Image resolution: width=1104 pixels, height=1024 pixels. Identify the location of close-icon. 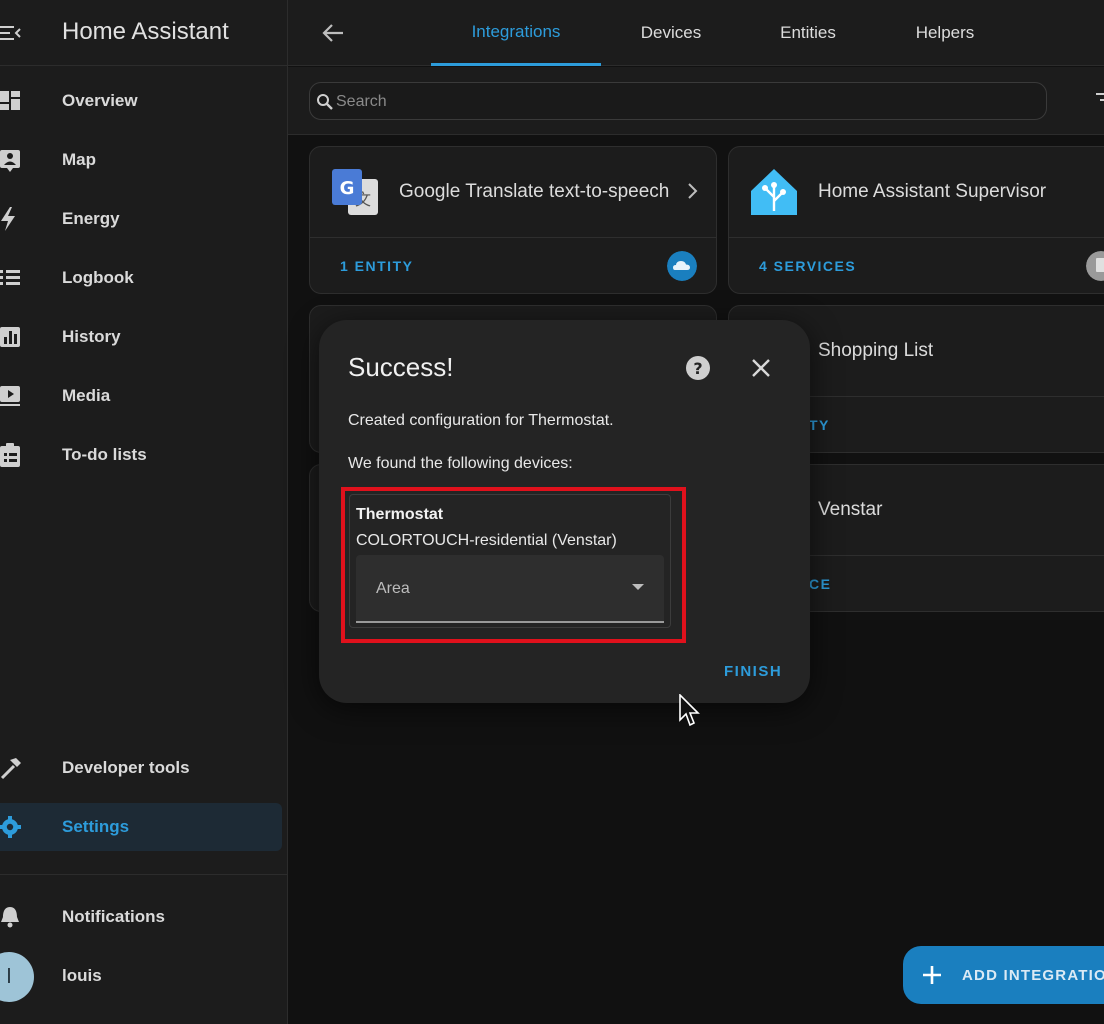
(761, 368).